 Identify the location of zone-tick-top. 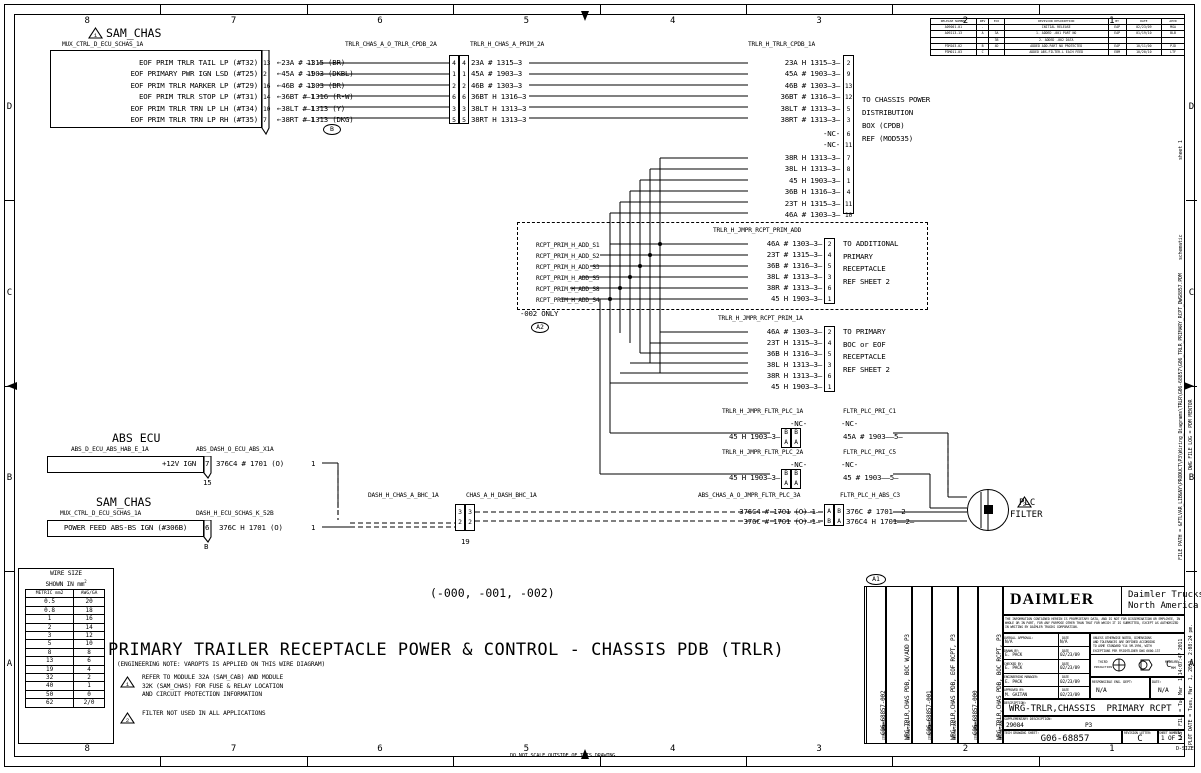
(161, 9).